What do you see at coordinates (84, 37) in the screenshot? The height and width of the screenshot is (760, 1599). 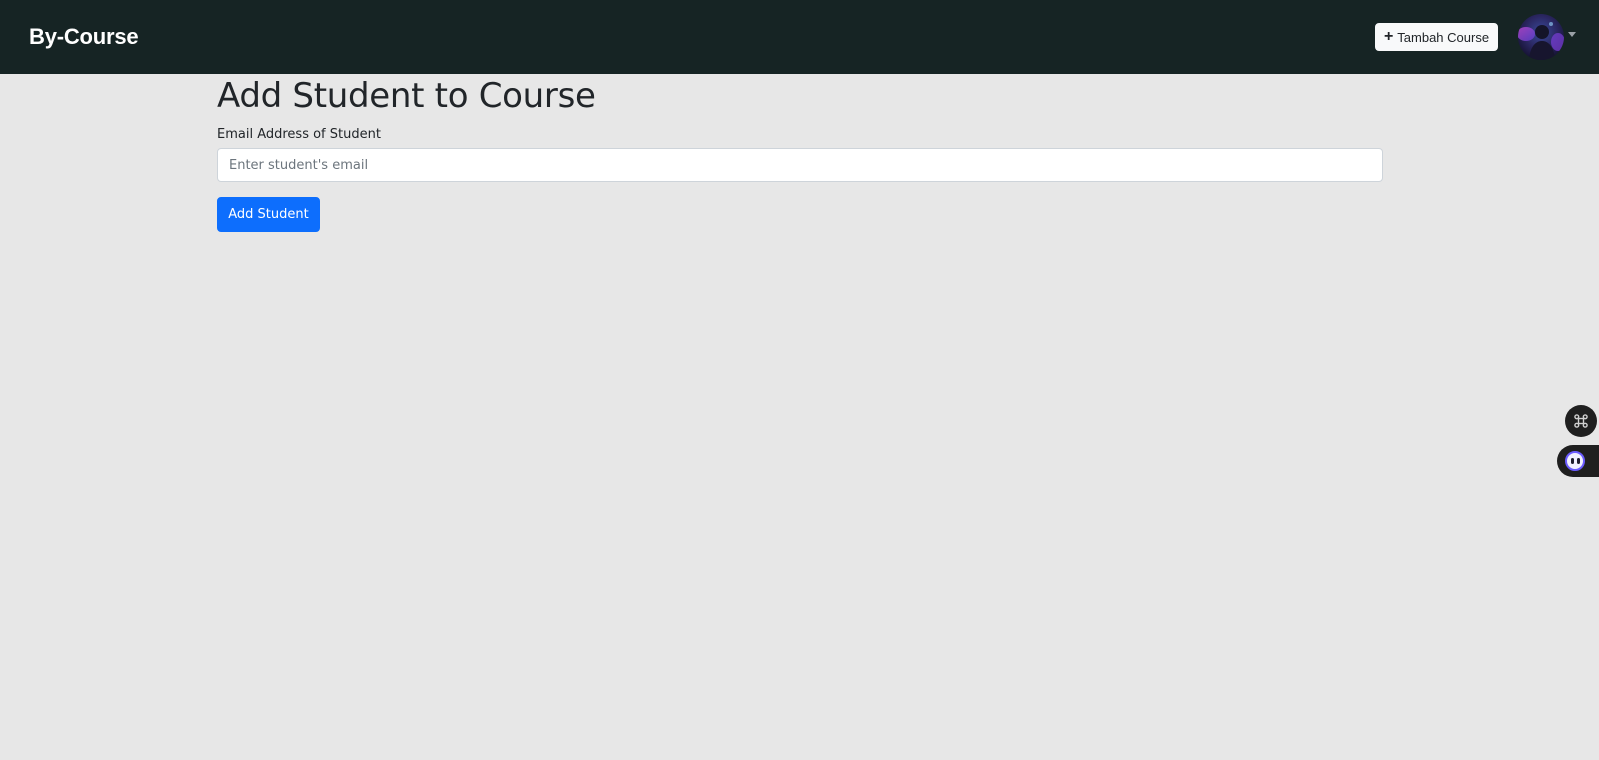 I see `brand-logo: By-Course` at bounding box center [84, 37].